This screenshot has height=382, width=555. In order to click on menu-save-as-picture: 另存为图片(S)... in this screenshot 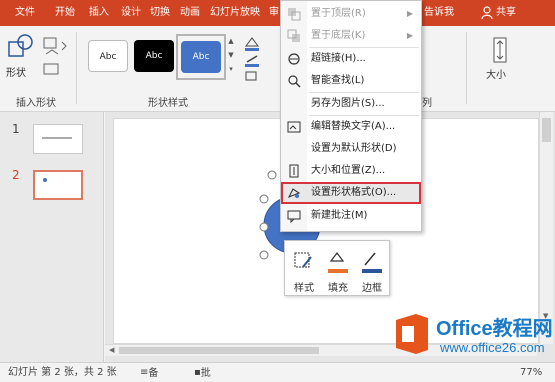, I will do `click(351, 104)`.